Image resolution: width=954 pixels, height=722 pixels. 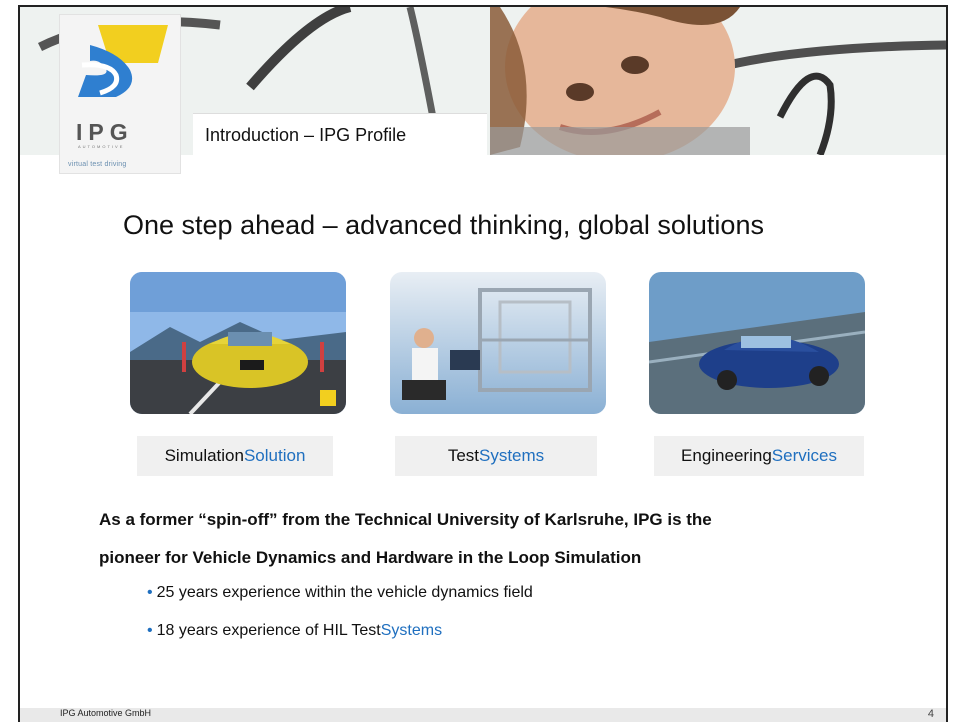 I want to click on company-logo: IPG AUTOMOTIVE virtual test driving, so click(x=120, y=94).